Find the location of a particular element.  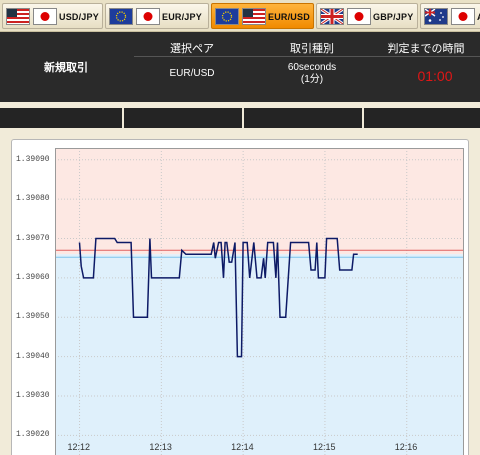

y-tick-label: 1.39030 is located at coordinates (33, 395).